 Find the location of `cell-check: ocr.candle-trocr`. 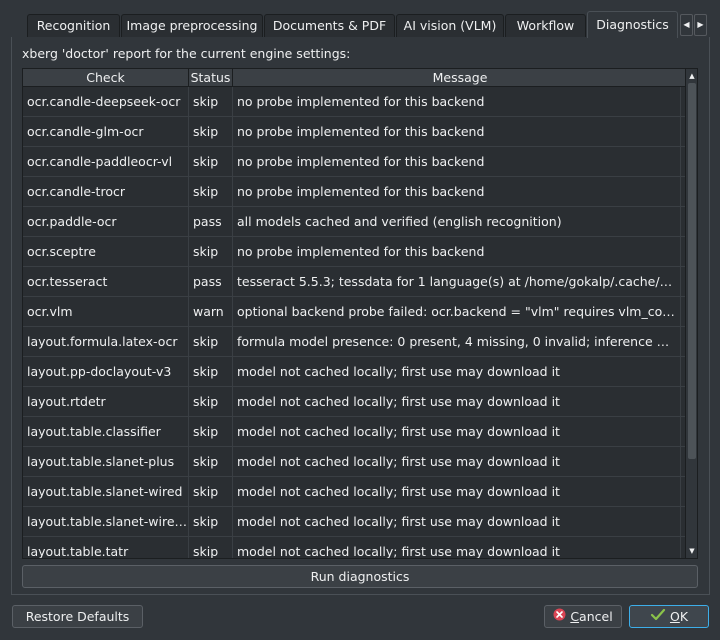

cell-check: ocr.candle-trocr is located at coordinates (106, 191).